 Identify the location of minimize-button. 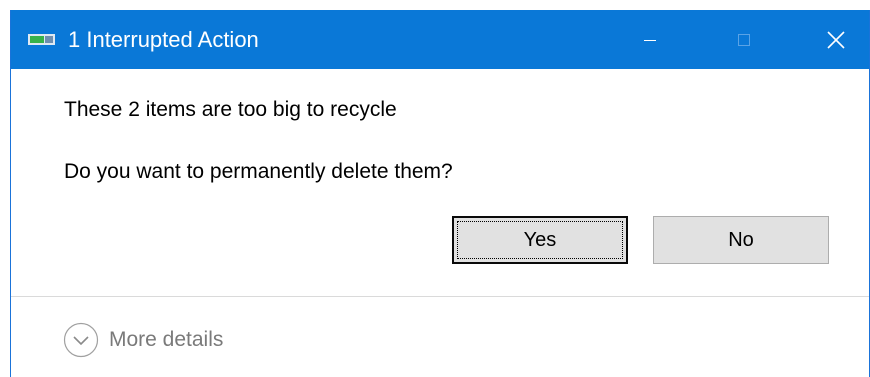
(650, 39).